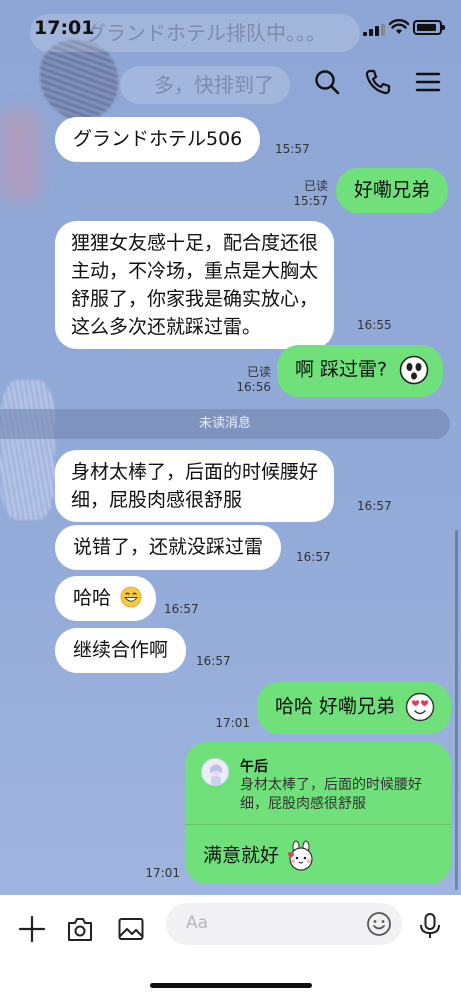 Image resolution: width=461 pixels, height=1000 pixels. What do you see at coordinates (195, 299) in the screenshot?
I see `message-line: 舒服了，你家我是确实放心，` at bounding box center [195, 299].